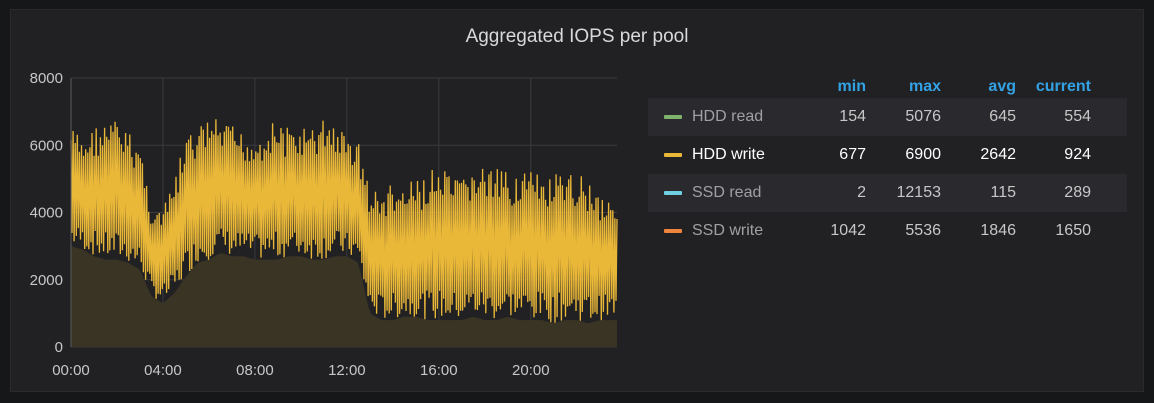  Describe the element at coordinates (163, 370) in the screenshot. I see `x-tick-label: 04:00` at that location.